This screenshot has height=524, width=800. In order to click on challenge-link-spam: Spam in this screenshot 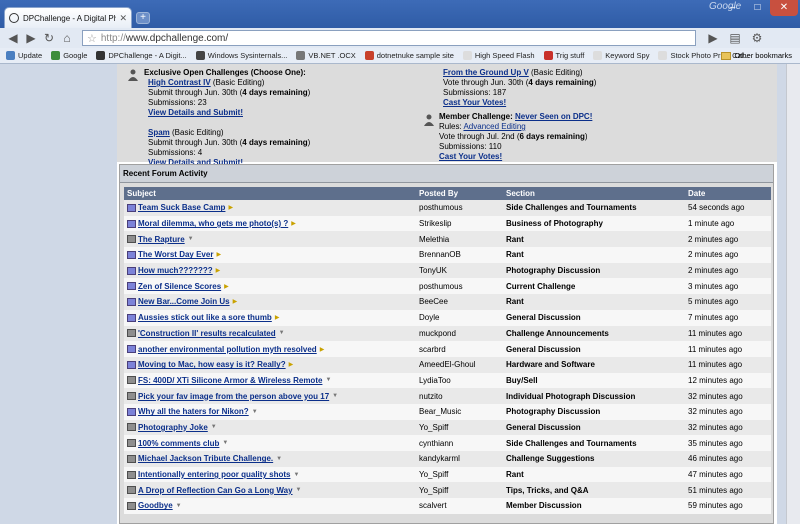, I will do `click(159, 132)`.